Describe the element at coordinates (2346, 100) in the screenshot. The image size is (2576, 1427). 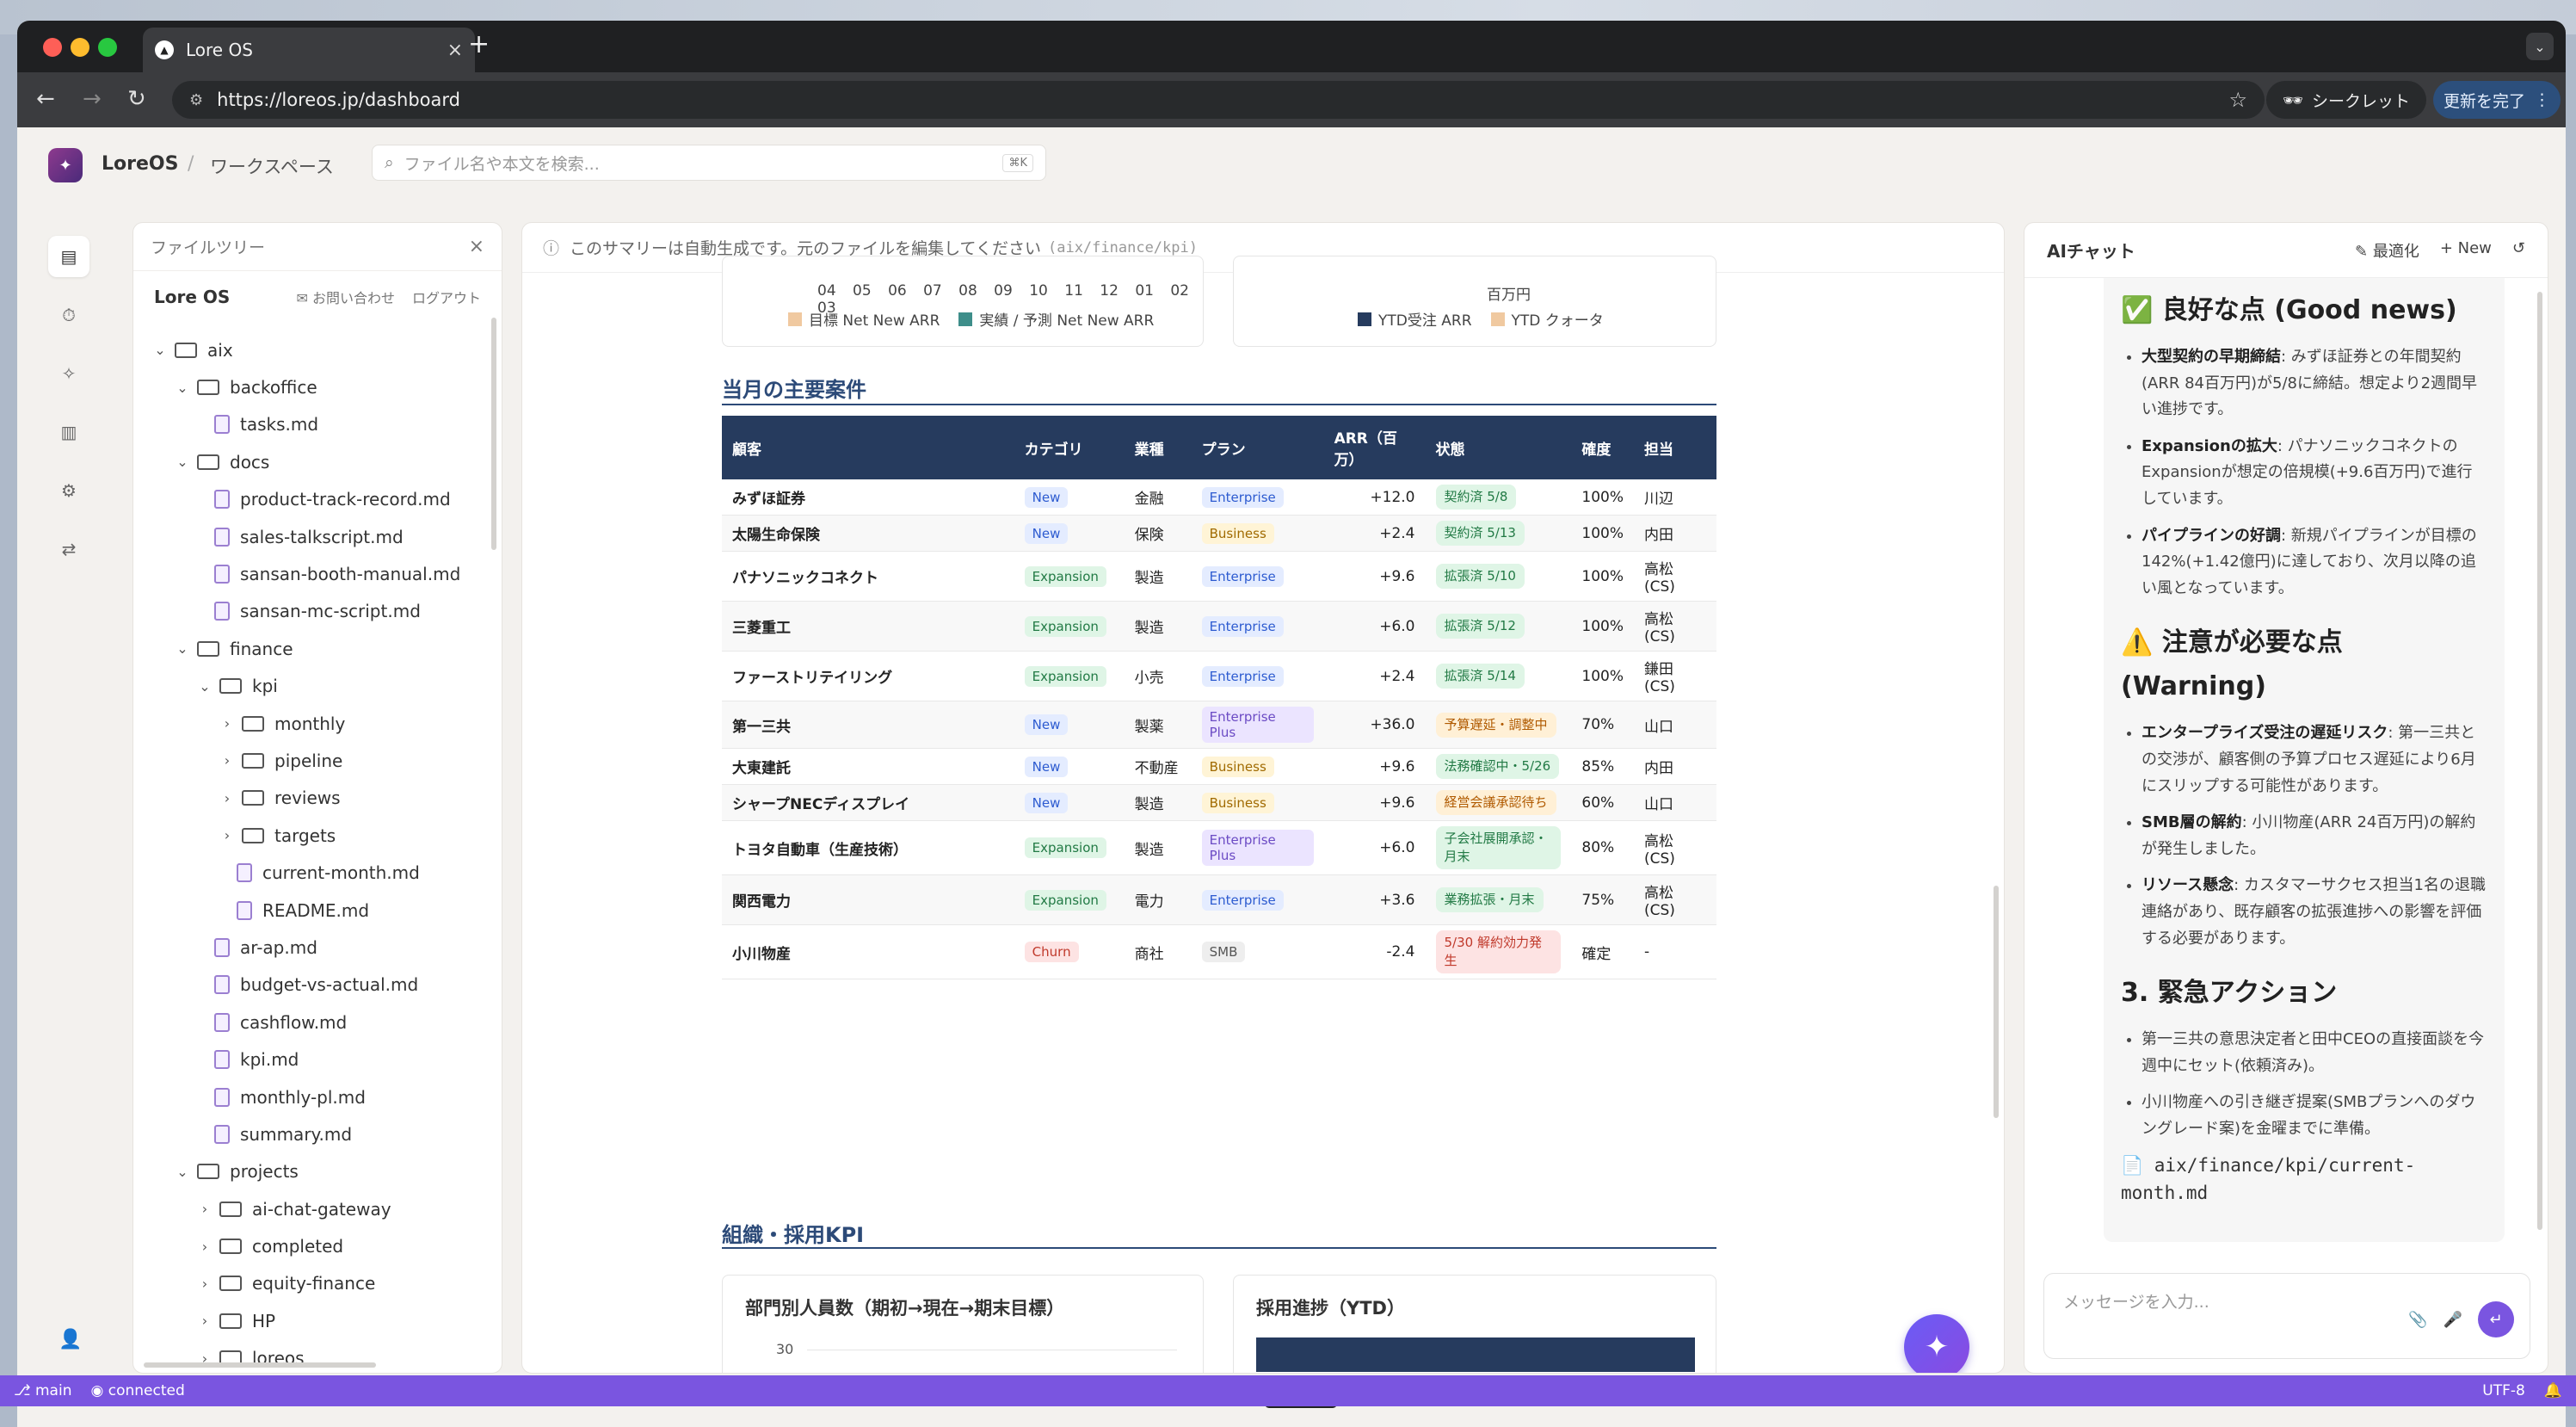
I see `incognito-button: 🕶 シークレット` at that location.